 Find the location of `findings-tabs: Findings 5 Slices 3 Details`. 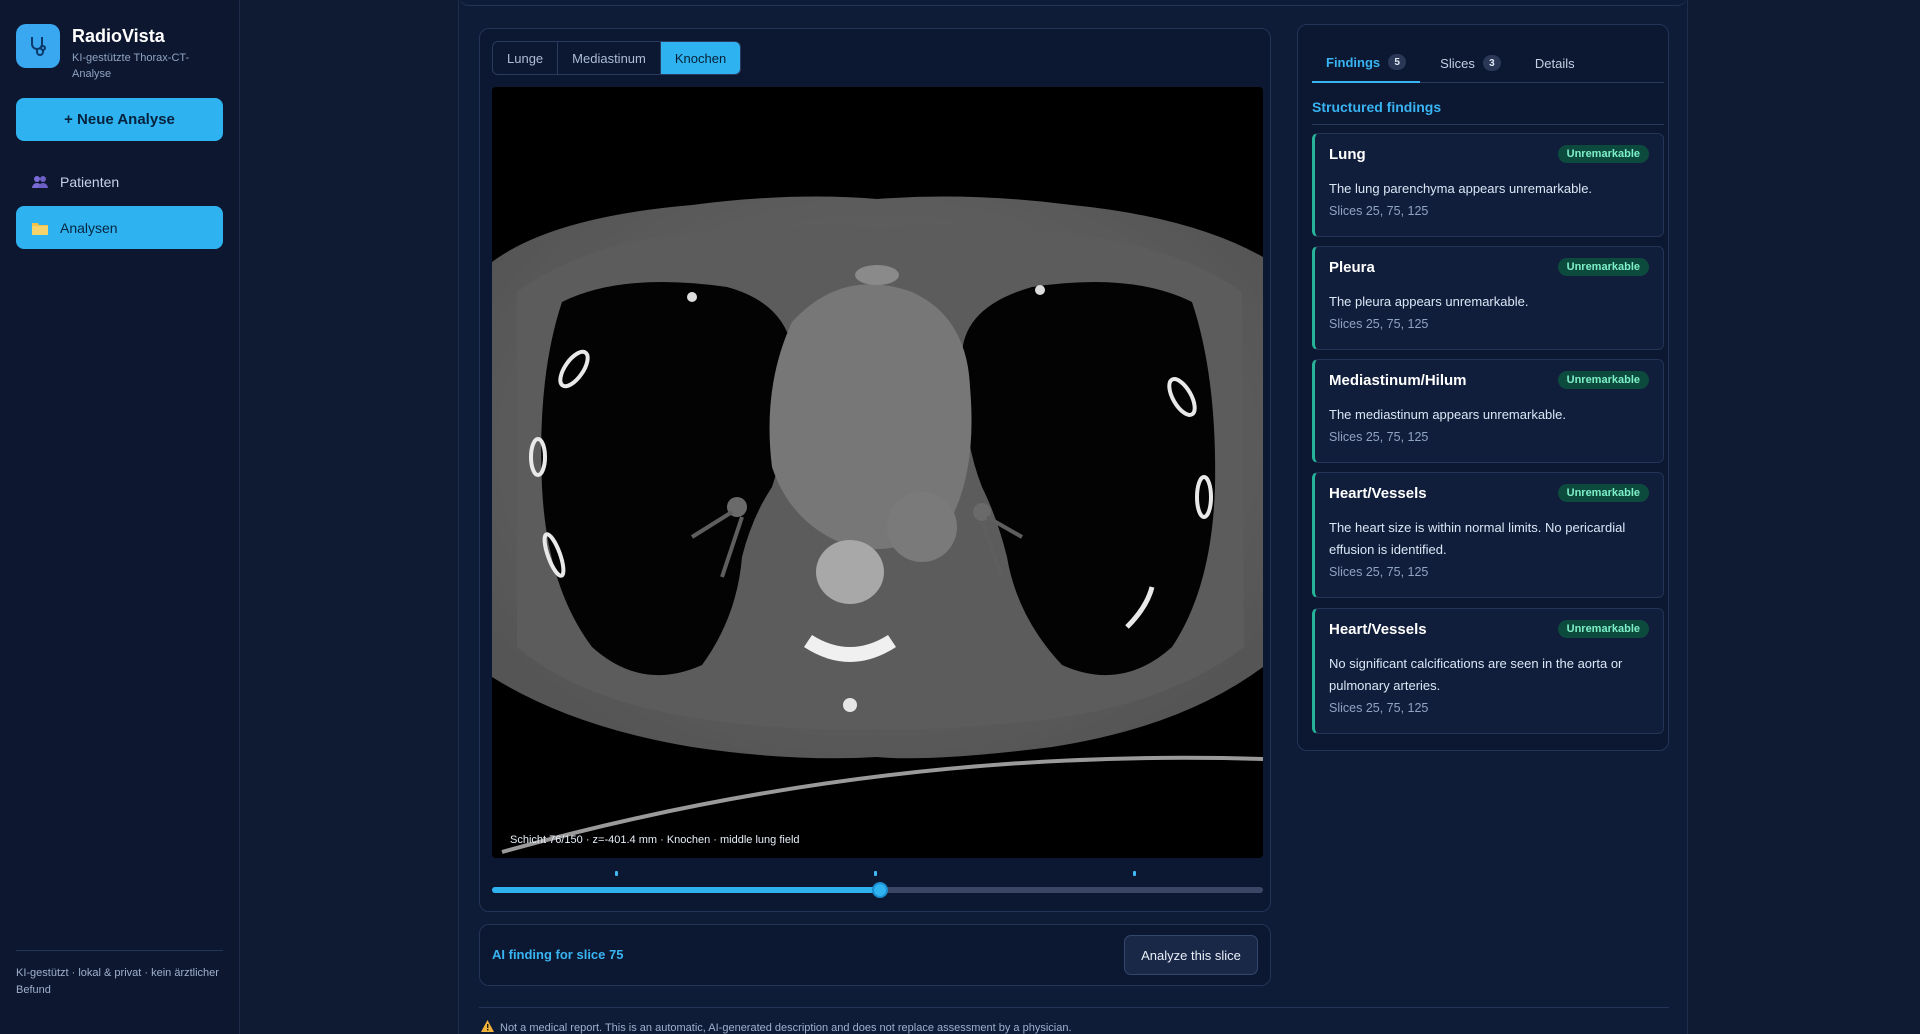

findings-tabs: Findings 5 Slices 3 Details is located at coordinates (1488, 63).